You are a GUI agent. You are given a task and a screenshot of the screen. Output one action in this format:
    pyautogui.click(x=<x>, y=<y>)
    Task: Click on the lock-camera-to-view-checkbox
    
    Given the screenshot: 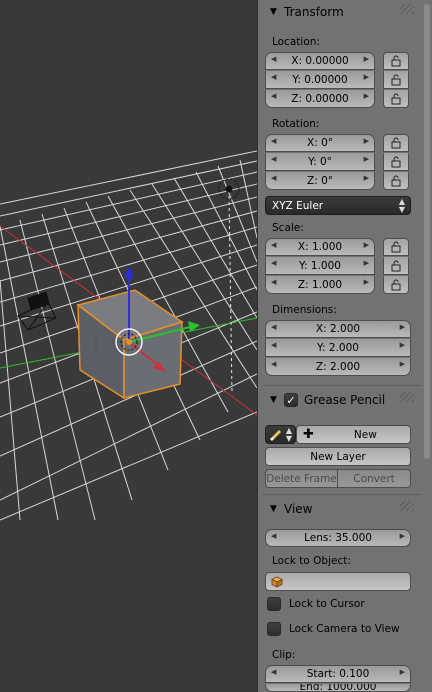 What is the action you would take?
    pyautogui.click(x=274, y=629)
    